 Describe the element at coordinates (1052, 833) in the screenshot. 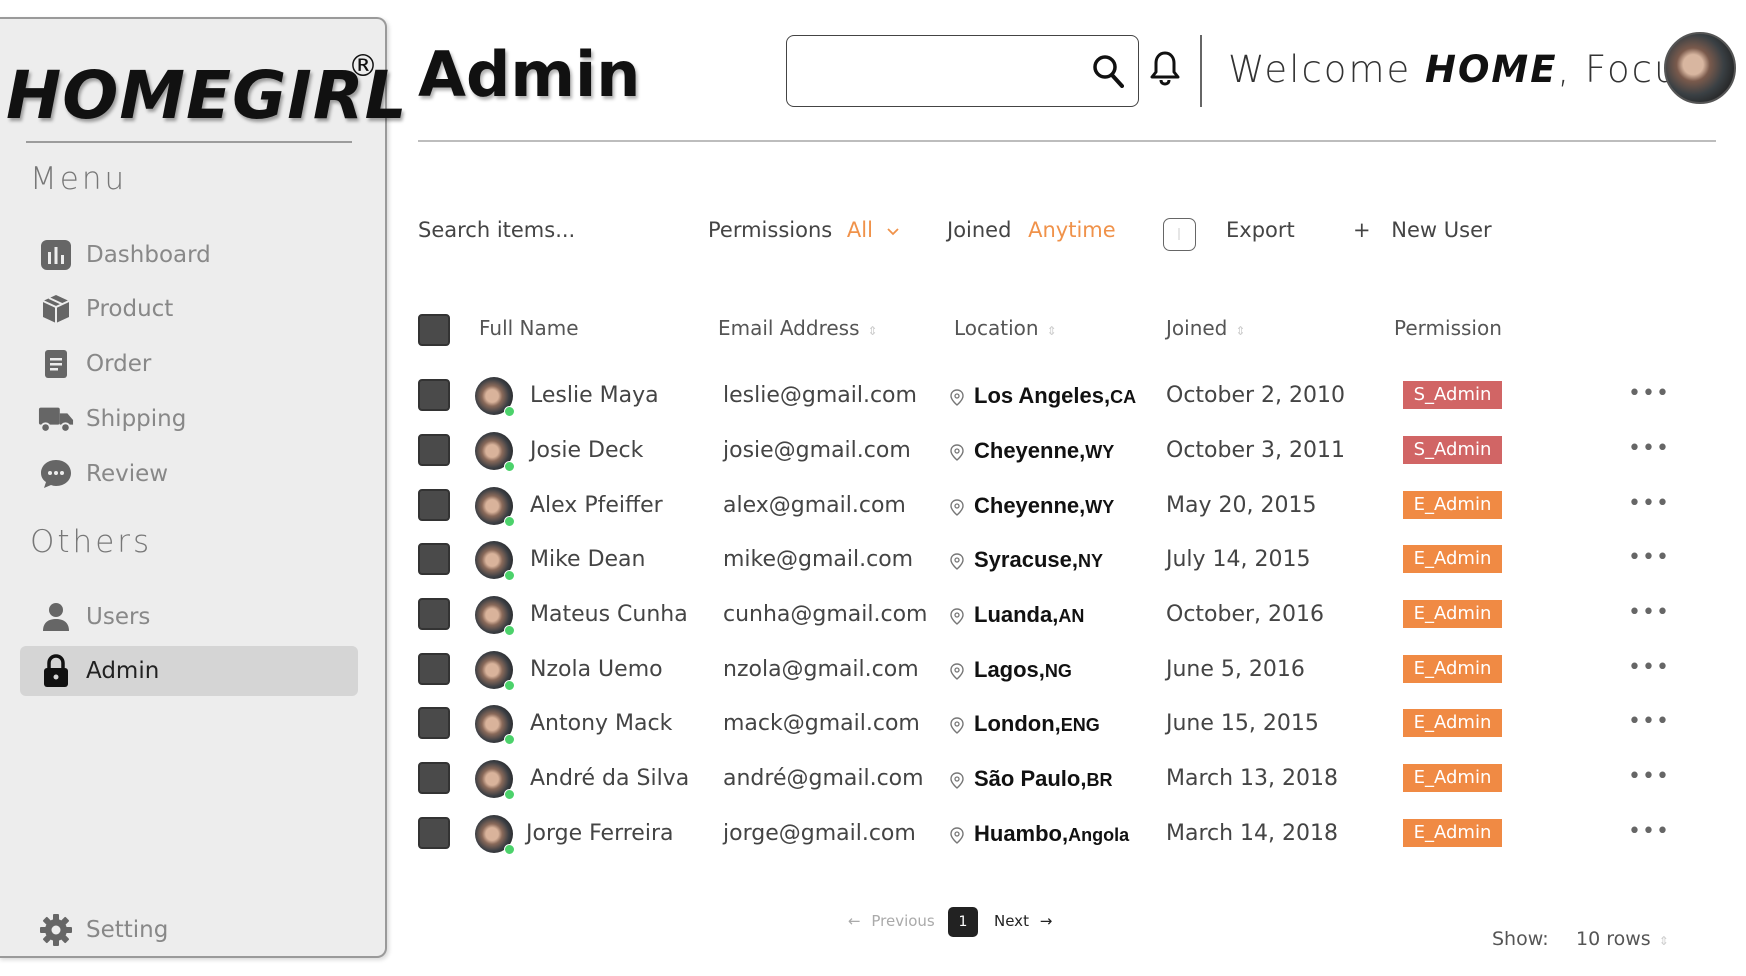

I see `location: Huambo,Angola` at that location.